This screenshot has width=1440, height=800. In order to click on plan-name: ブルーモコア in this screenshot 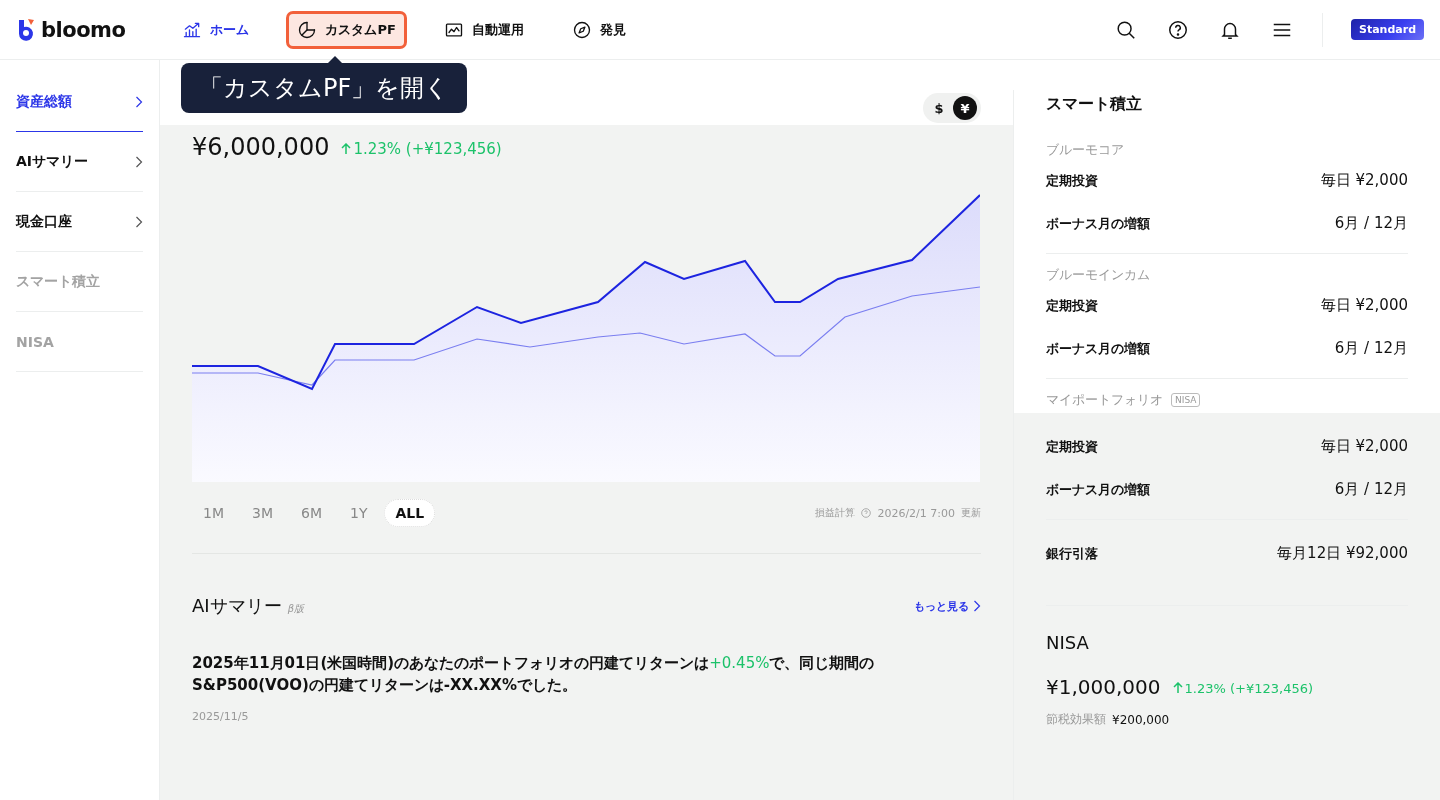, I will do `click(1085, 150)`.